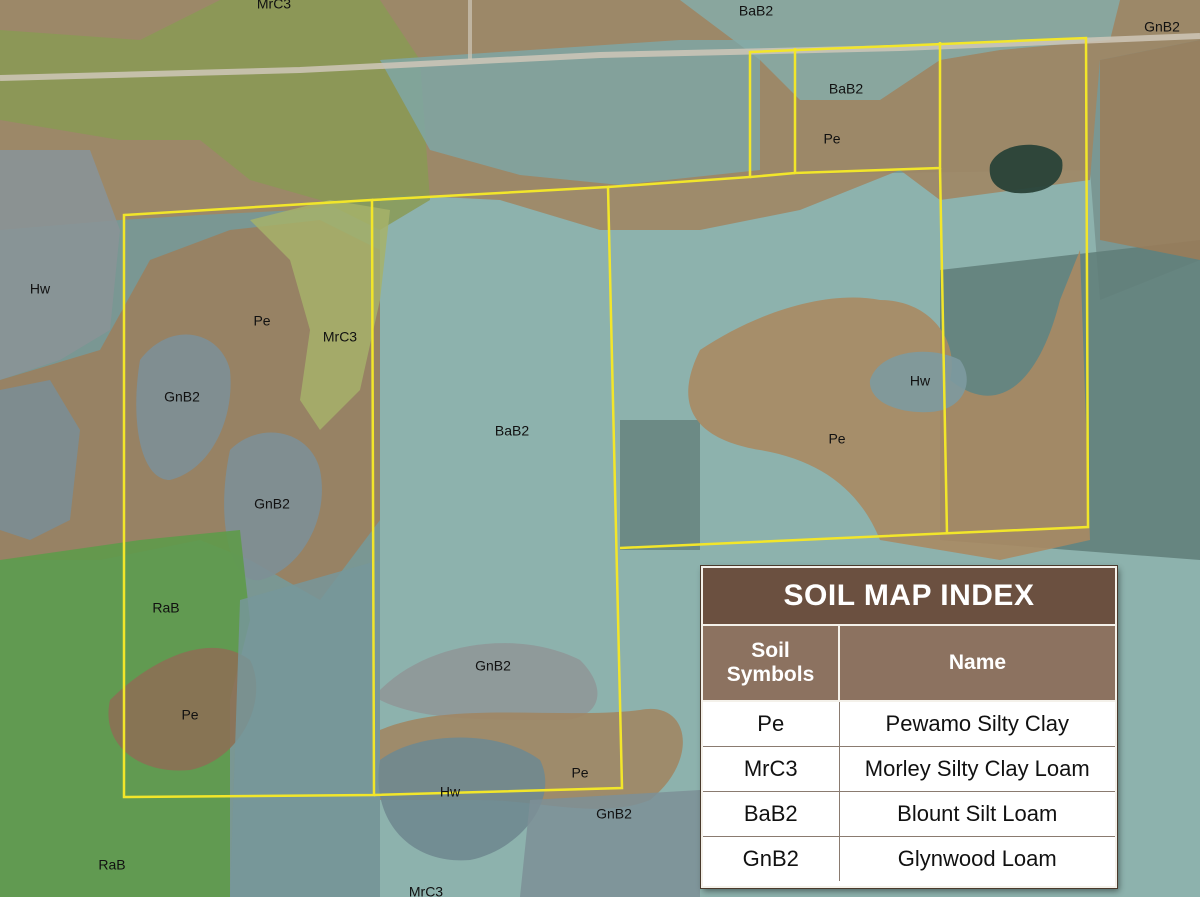  I want to click on legend-name: Blount Silt Loam, so click(977, 814).